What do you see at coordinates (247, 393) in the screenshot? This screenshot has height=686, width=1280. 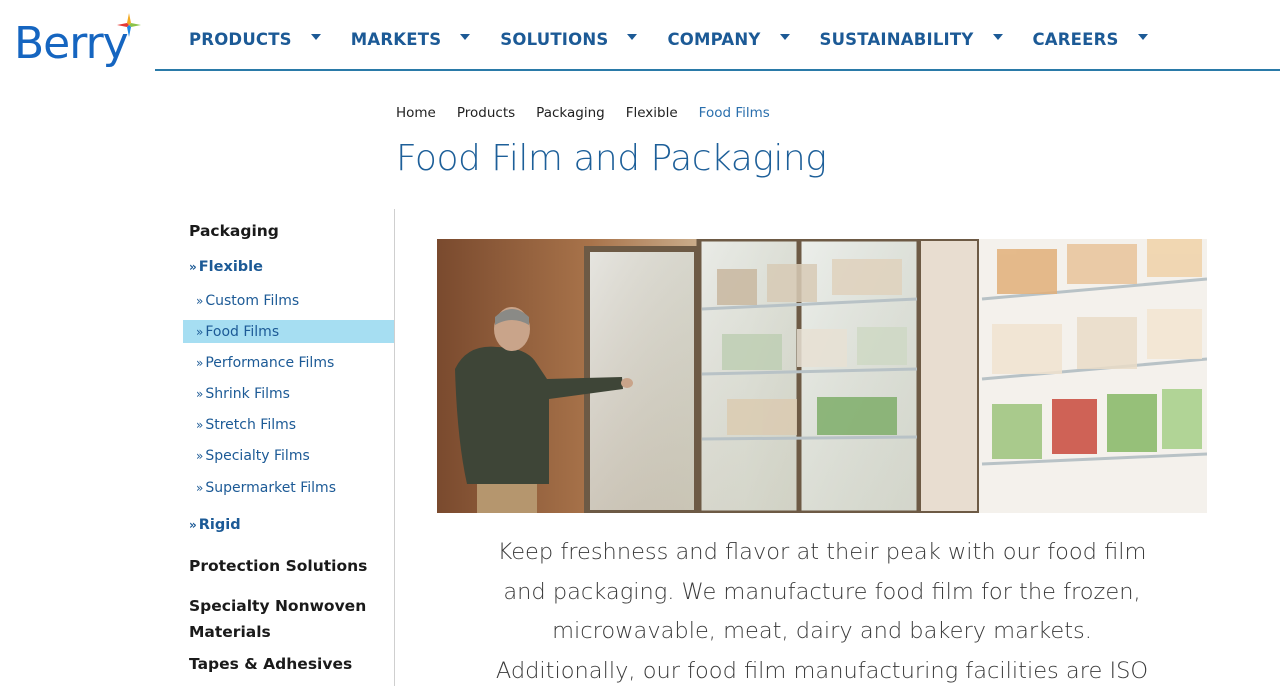 I see `sidebar-item-label: Shrink Films` at bounding box center [247, 393].